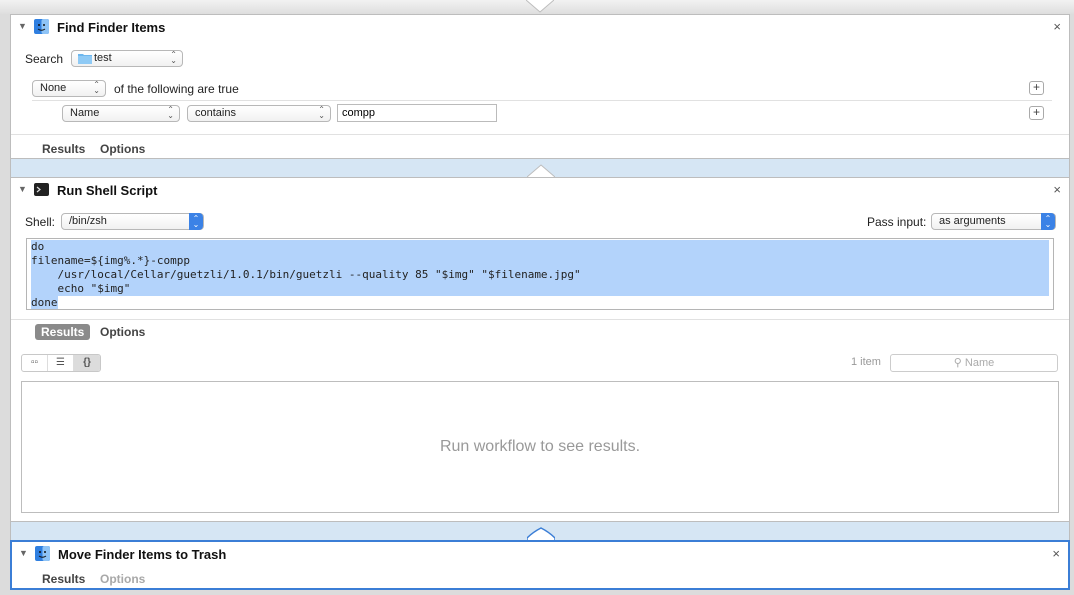 This screenshot has width=1074, height=595. What do you see at coordinates (542, 100) in the screenshot?
I see `criteria-divider` at bounding box center [542, 100].